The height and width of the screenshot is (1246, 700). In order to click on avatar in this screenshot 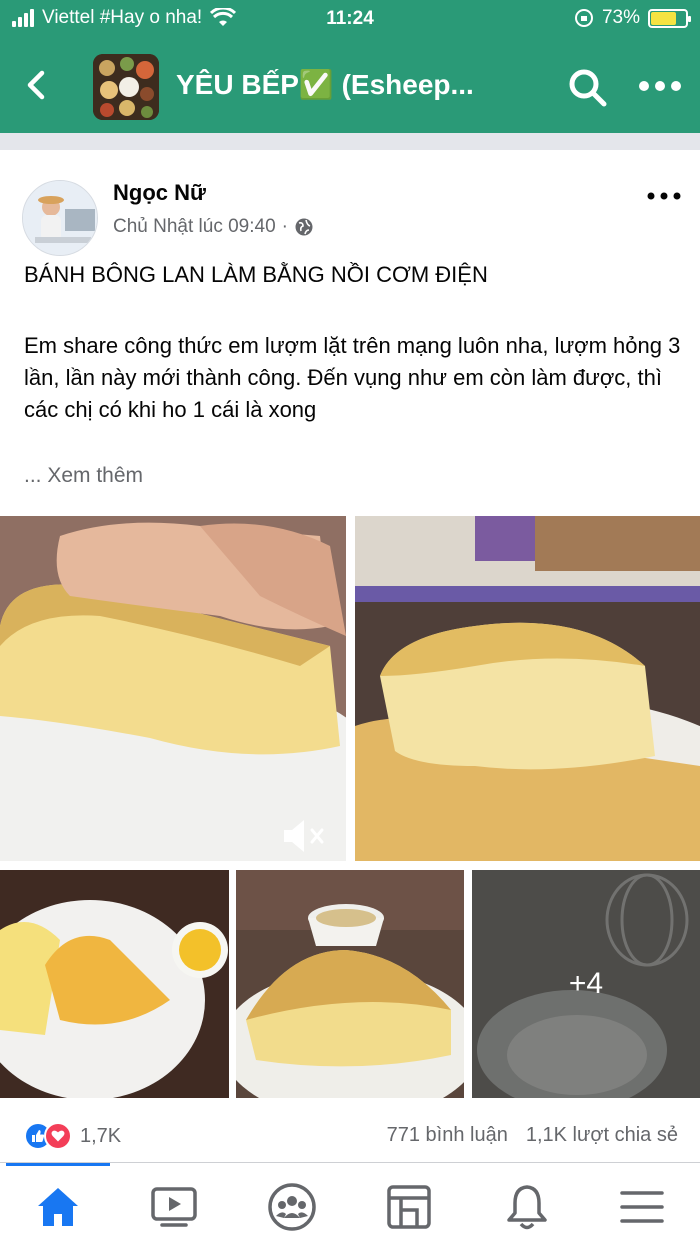, I will do `click(60, 218)`.